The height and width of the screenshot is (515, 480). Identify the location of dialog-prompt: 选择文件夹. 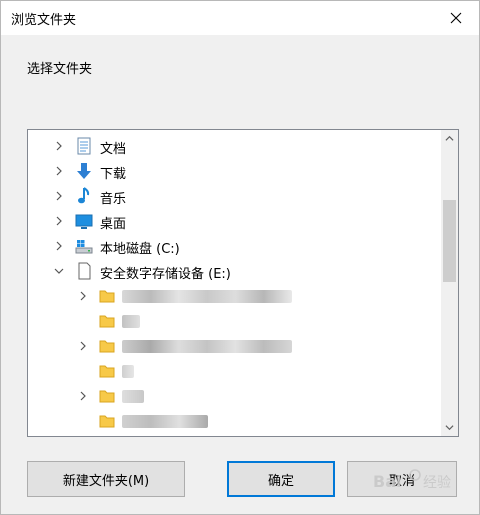
(60, 69).